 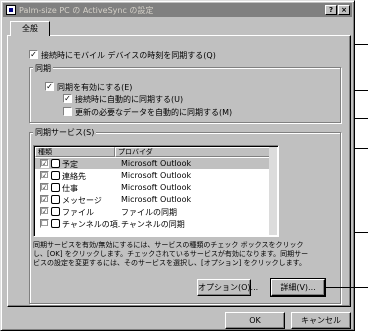 I want to click on enable-sync-label: 同期を有効にする(E), so click(x=95, y=87).